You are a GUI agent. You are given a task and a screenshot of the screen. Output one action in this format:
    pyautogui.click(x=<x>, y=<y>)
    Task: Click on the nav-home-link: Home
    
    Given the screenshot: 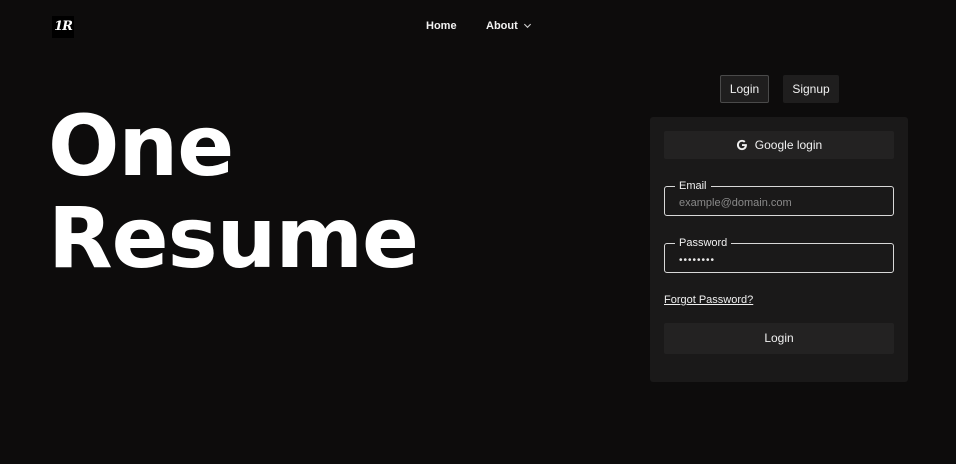 What is the action you would take?
    pyautogui.click(x=441, y=26)
    